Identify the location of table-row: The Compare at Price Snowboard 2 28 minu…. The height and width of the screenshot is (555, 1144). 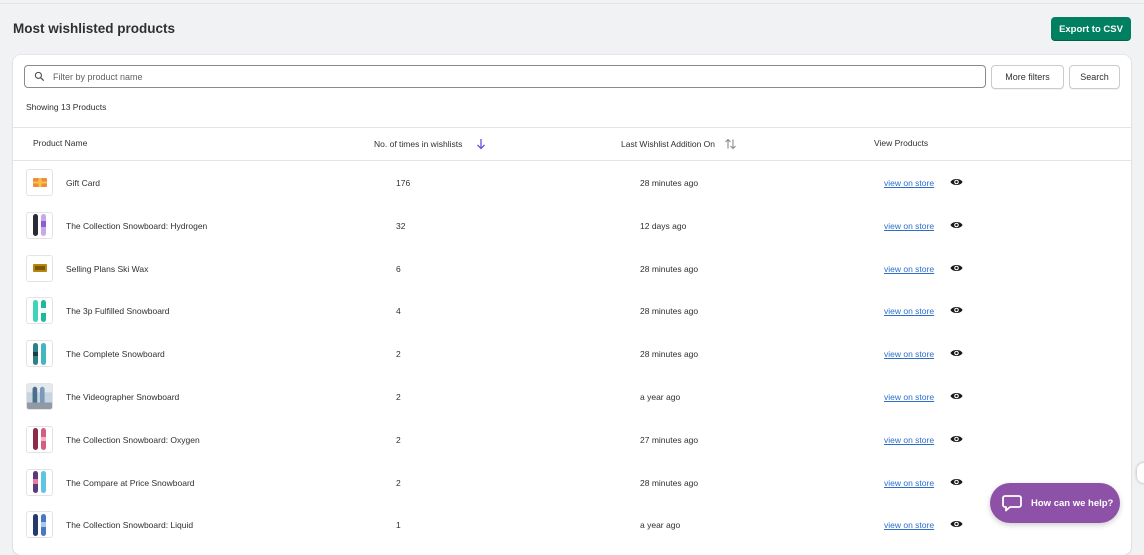
(572, 482).